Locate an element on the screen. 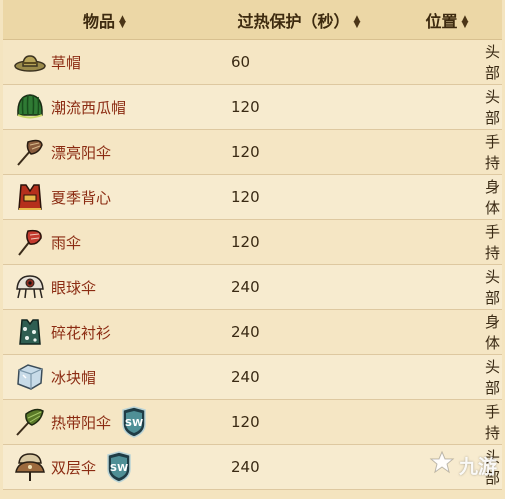 The height and width of the screenshot is (499, 505). item-link: 潮流西瓜帽 is located at coordinates (88, 107).